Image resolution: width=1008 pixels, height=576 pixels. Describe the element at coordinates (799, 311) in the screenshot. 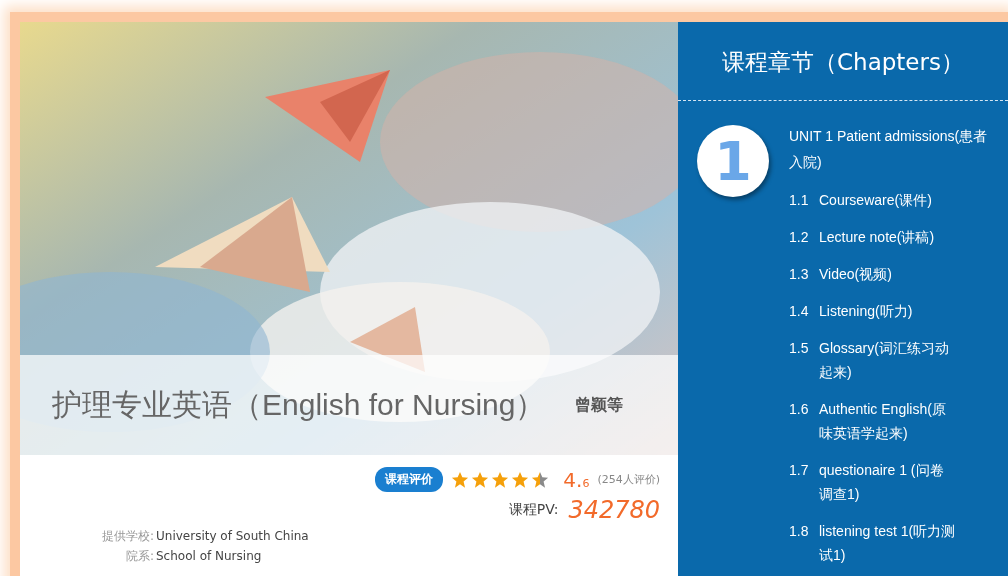

I see `chapter-number: 1.4` at that location.